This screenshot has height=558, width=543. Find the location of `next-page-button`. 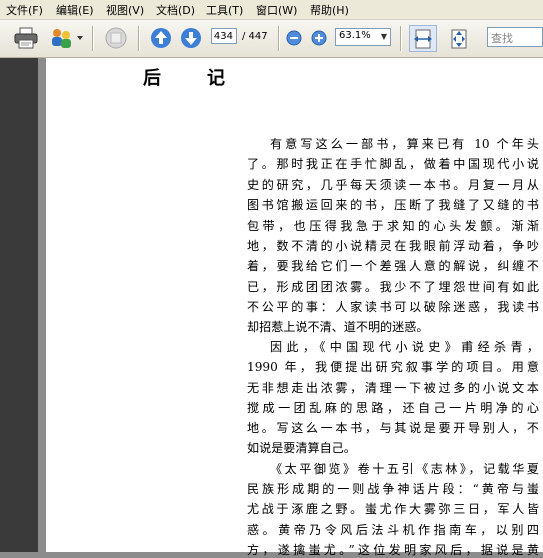

next-page-button is located at coordinates (191, 38).